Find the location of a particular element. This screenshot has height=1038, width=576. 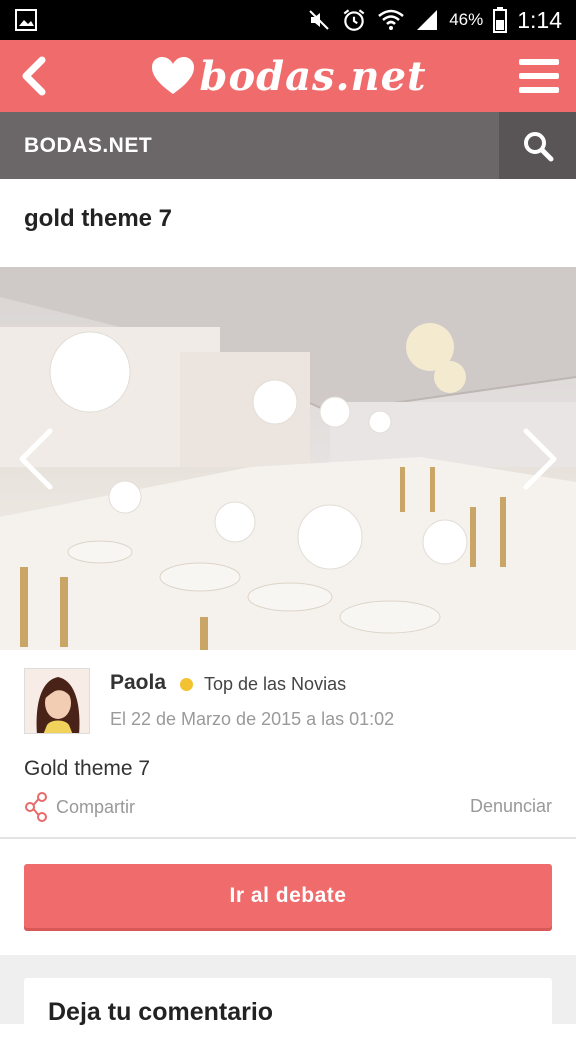

author-badge: Top de las Novias is located at coordinates (275, 684).